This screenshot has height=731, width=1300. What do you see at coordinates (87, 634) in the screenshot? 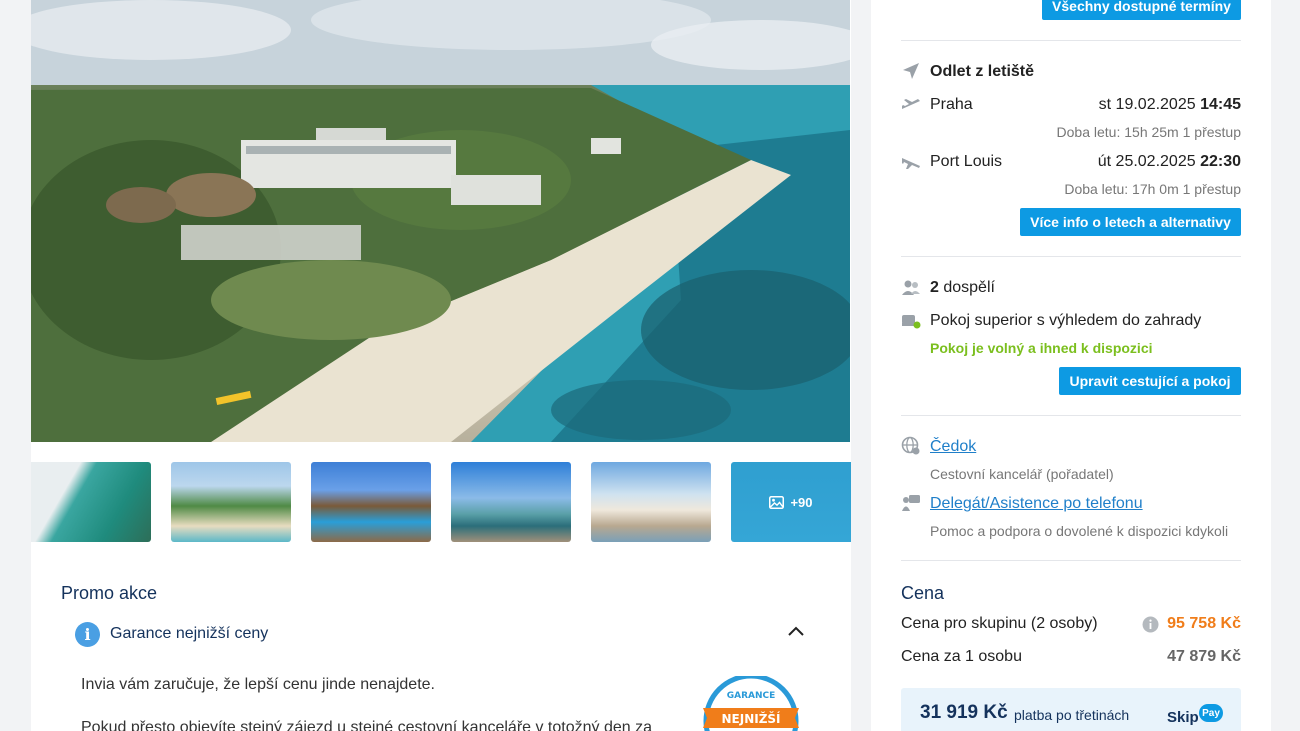
I see `info-icon: i` at bounding box center [87, 634].